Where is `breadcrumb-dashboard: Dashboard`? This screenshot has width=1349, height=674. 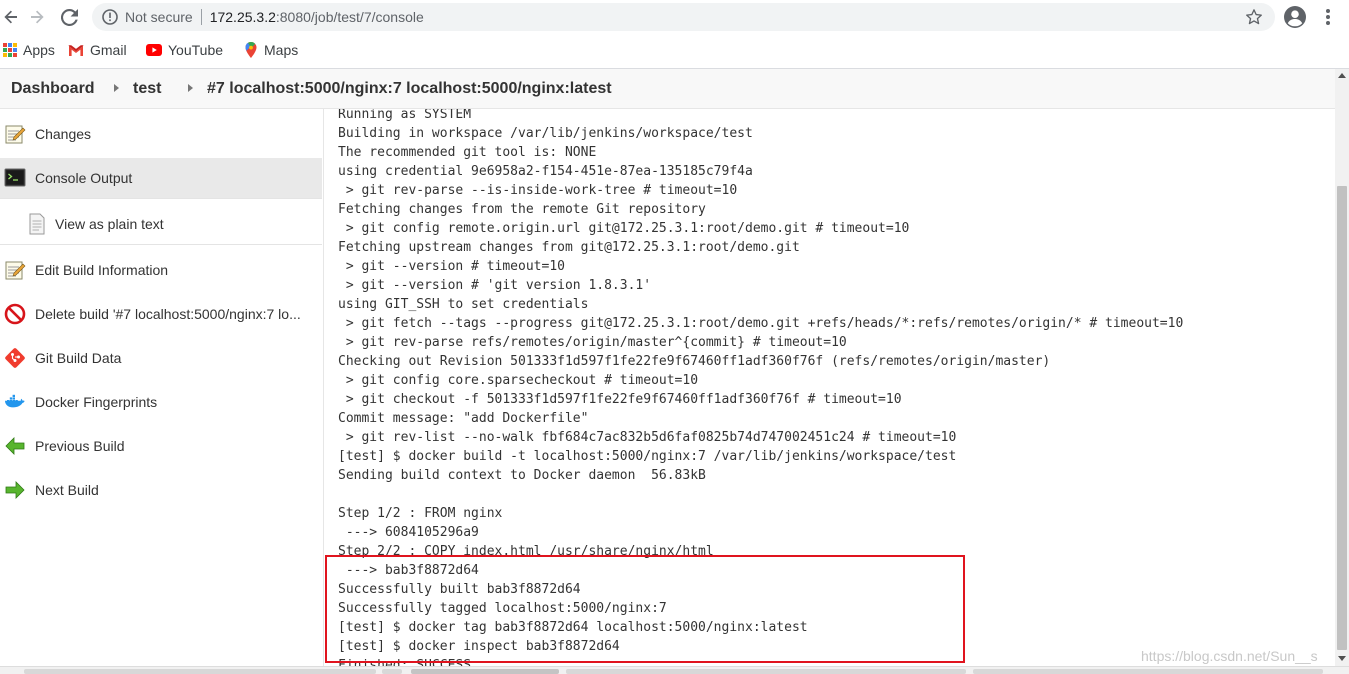 breadcrumb-dashboard: Dashboard is located at coordinates (53, 89).